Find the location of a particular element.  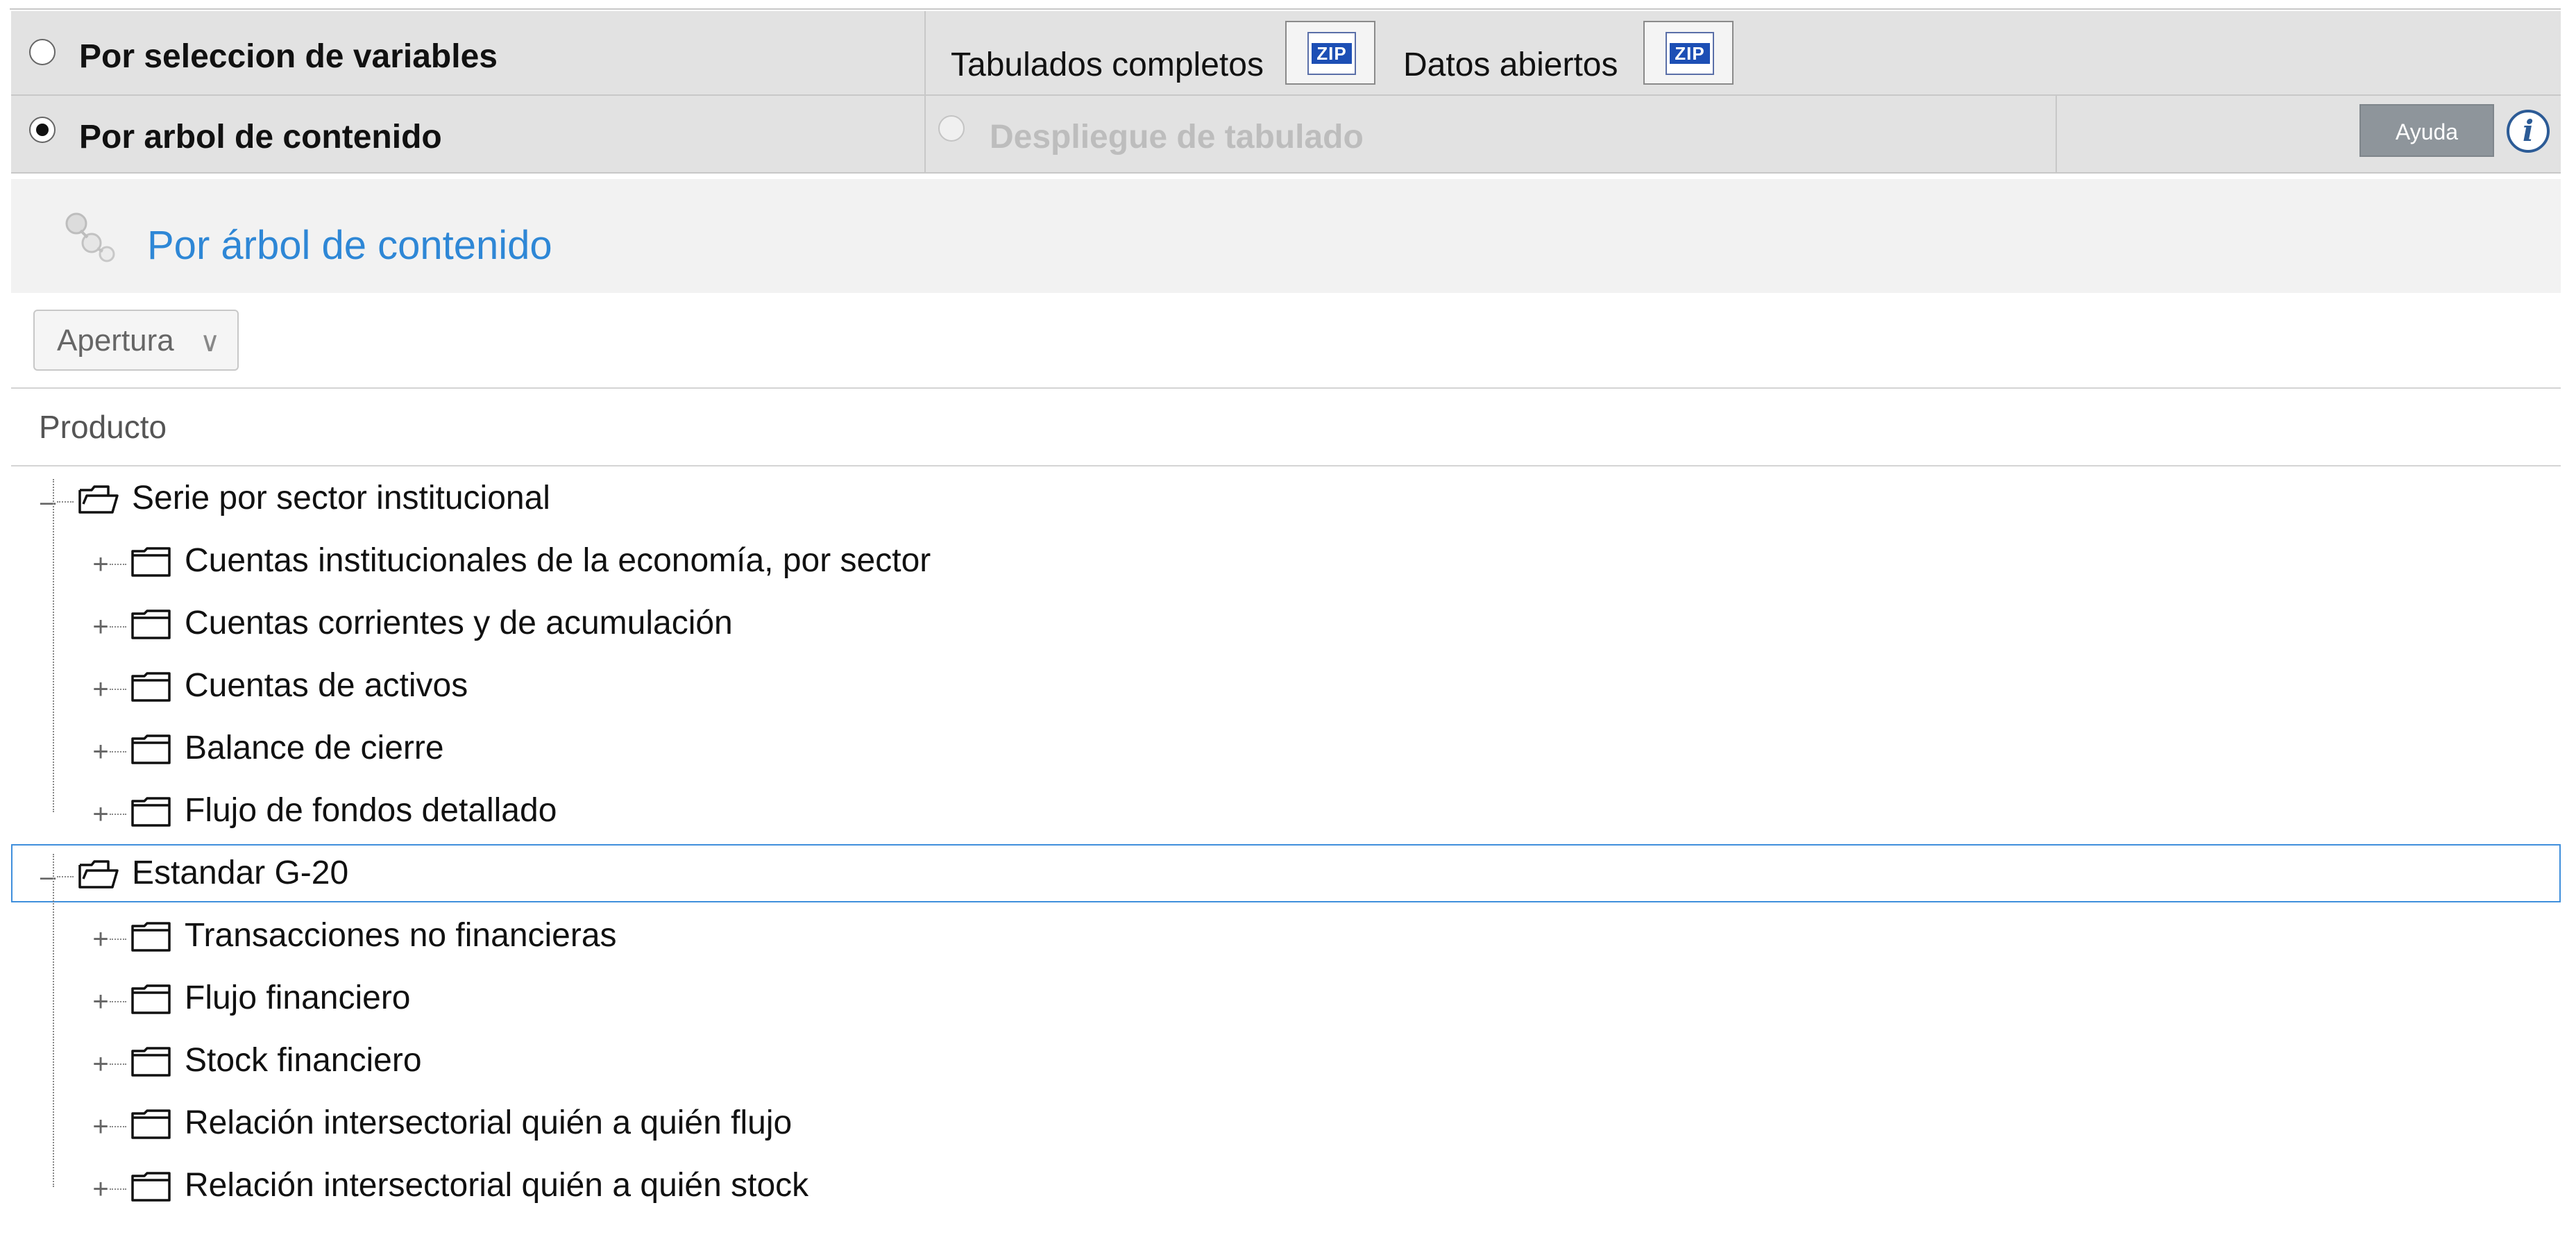

content-header: Por árbol de contenido is located at coordinates (1286, 236).